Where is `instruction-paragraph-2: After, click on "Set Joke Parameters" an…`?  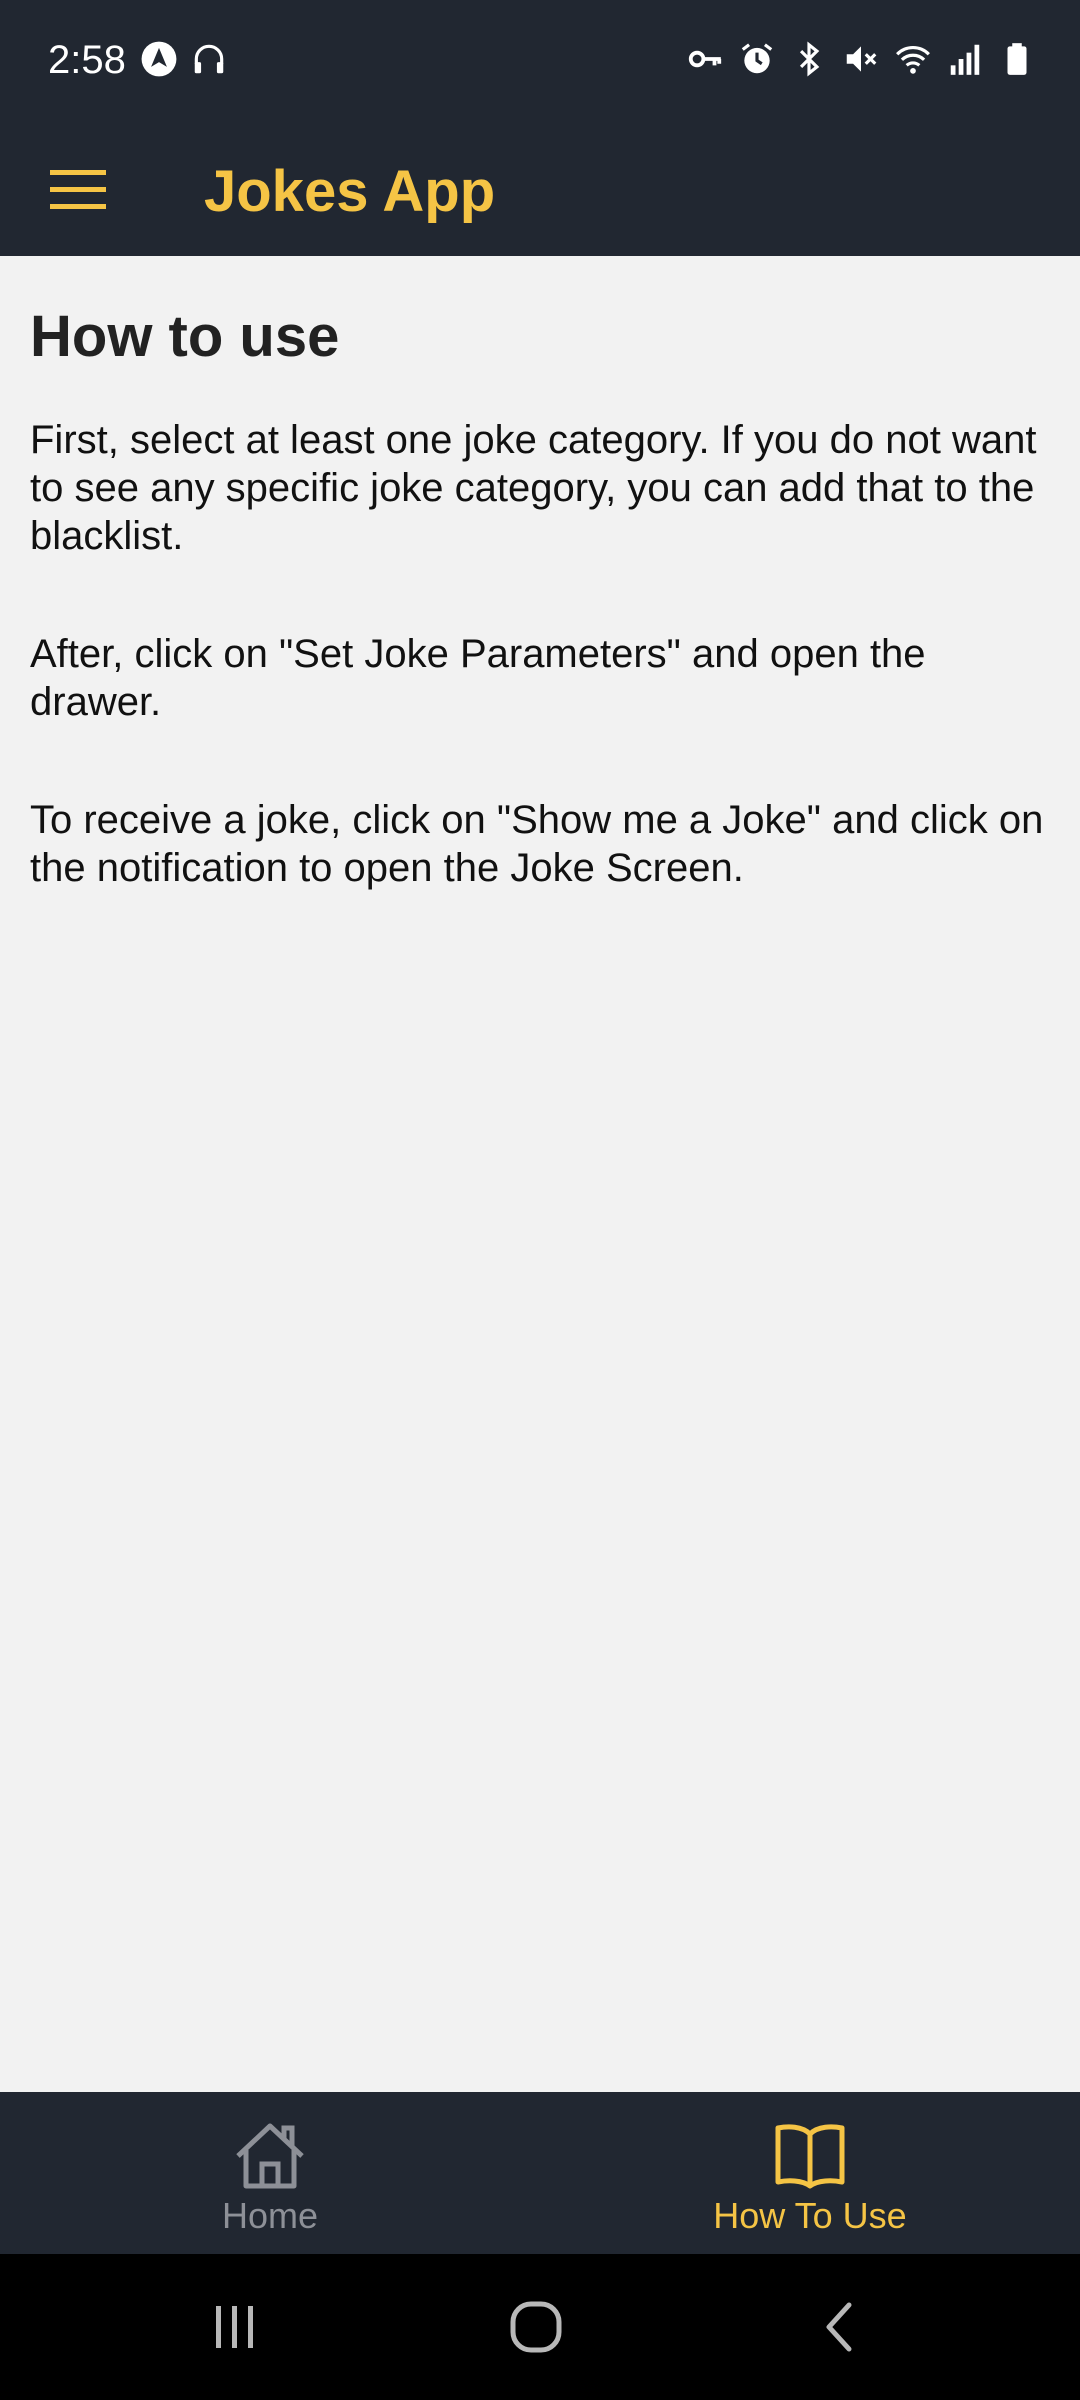 instruction-paragraph-2: After, click on "Set Joke Parameters" an… is located at coordinates (478, 678).